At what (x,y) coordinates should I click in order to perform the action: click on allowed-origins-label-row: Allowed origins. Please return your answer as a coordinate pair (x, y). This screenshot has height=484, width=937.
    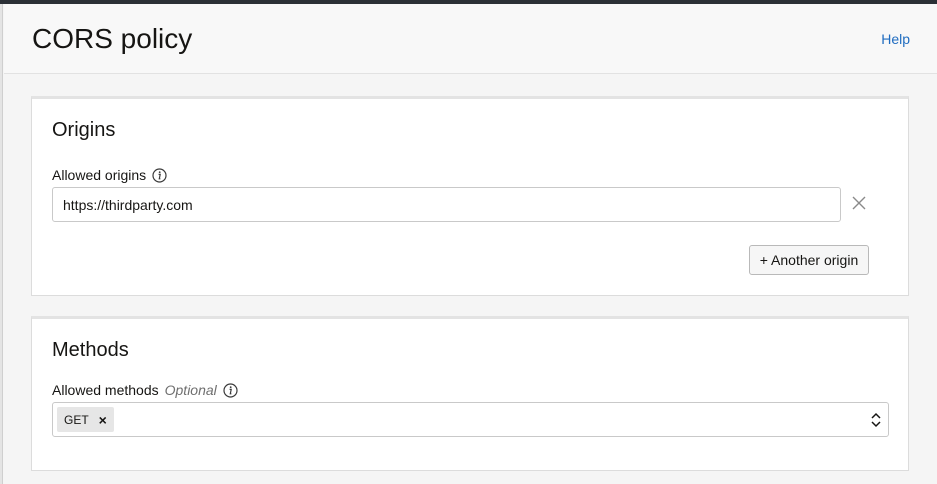
    Looking at the image, I should click on (109, 175).